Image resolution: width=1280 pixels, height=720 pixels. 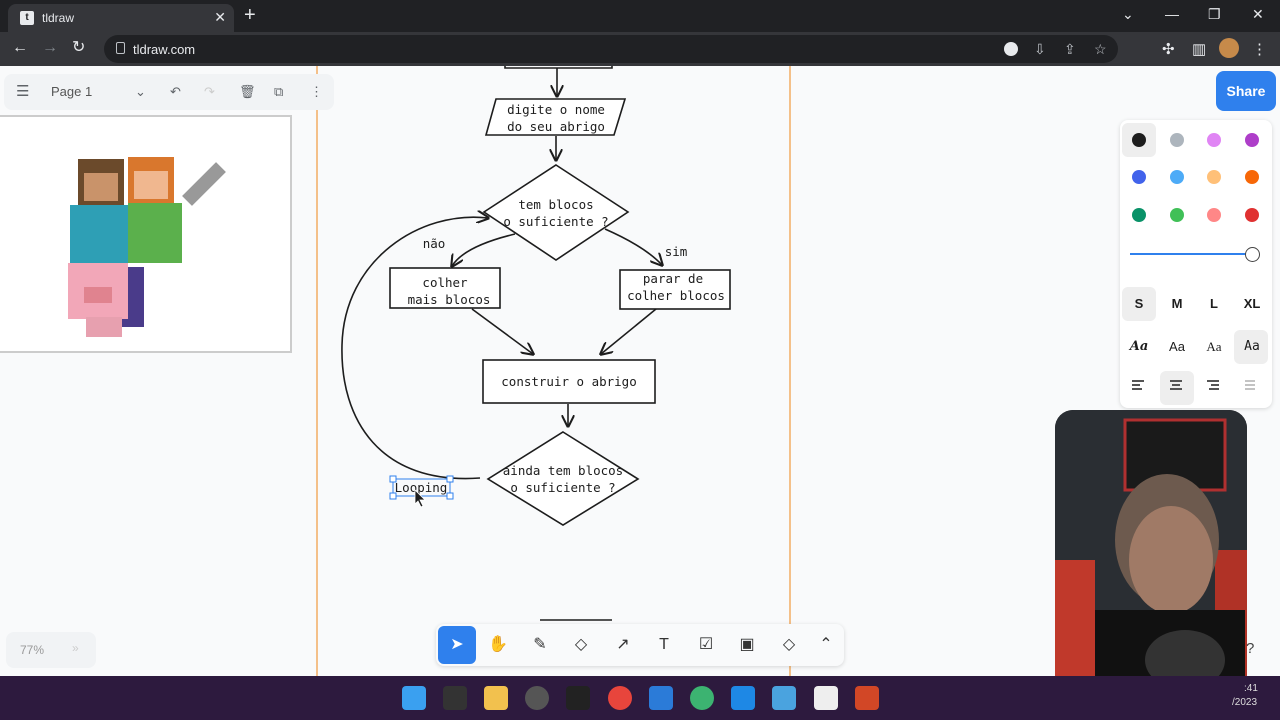 What do you see at coordinates (1252, 303) in the screenshot?
I see `size-xl-button: XL` at bounding box center [1252, 303].